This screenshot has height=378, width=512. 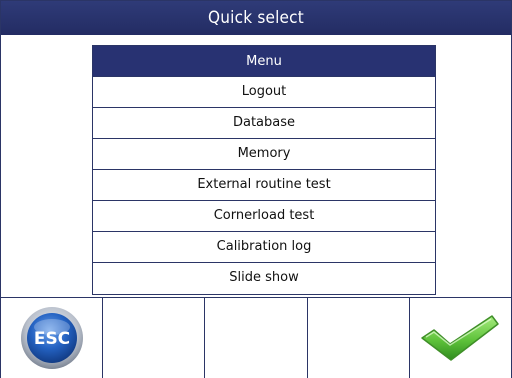 I want to click on menu-header: Menu, so click(x=264, y=61).